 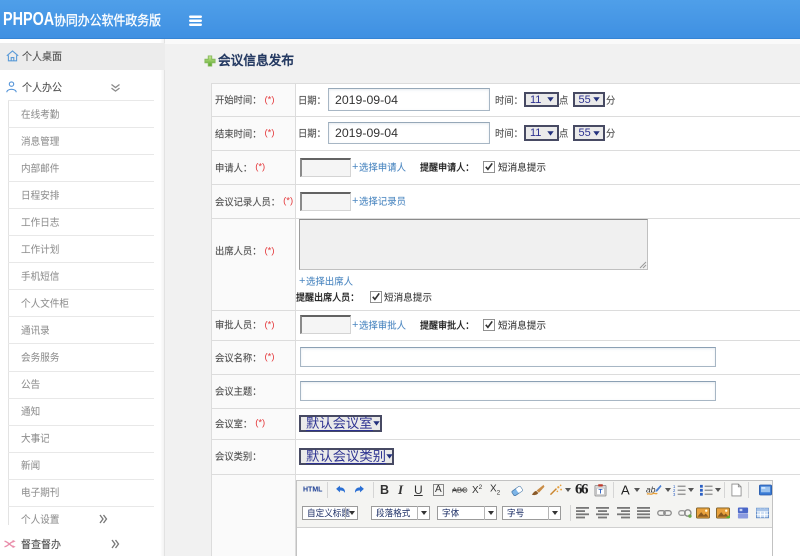 I want to click on svg-text: T, so click(x=601, y=492).